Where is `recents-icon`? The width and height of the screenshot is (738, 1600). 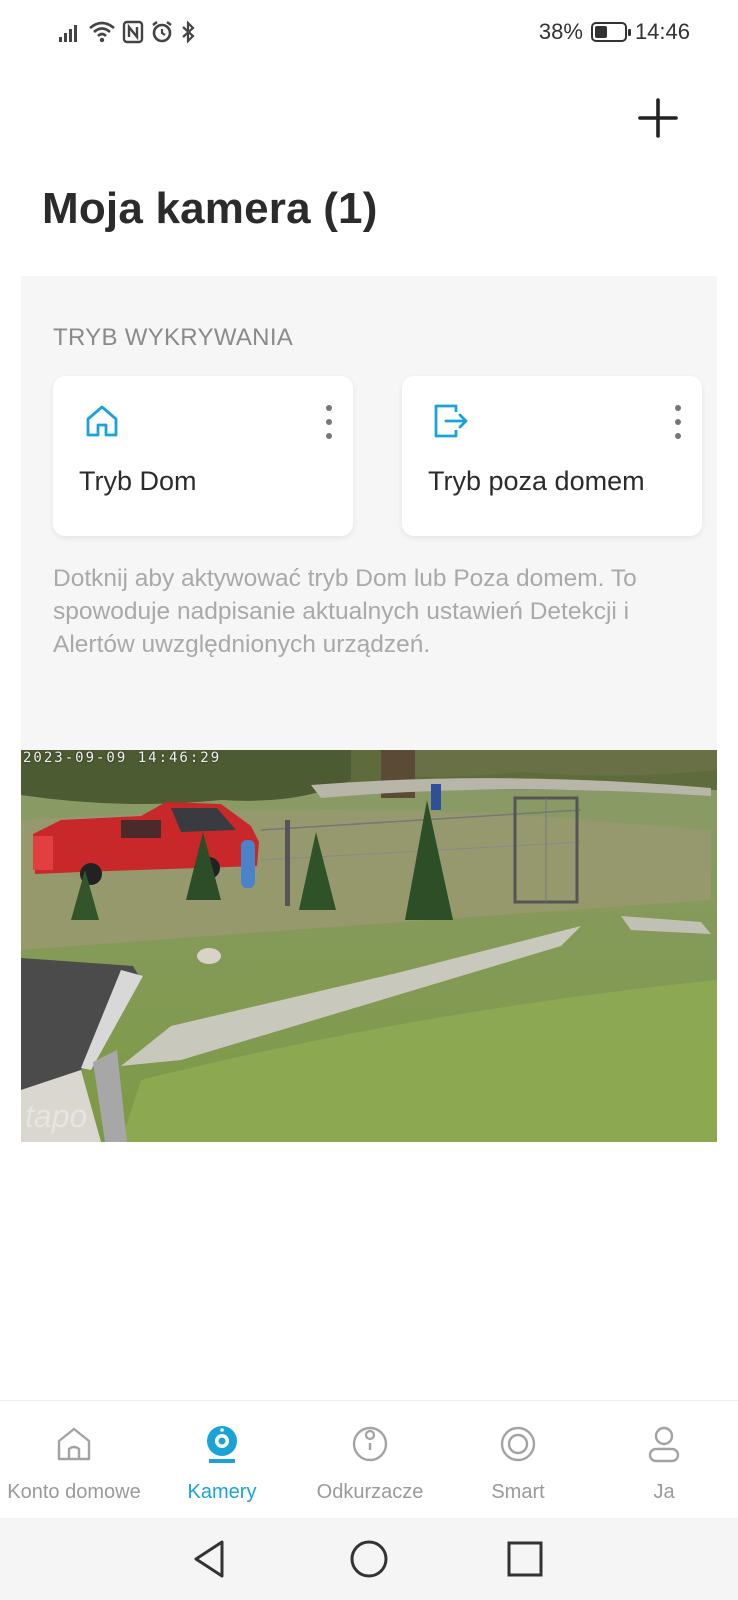
recents-icon is located at coordinates (525, 1559).